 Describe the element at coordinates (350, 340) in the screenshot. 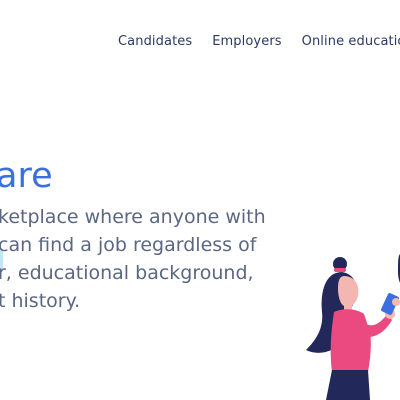

I see `figure-top` at that location.